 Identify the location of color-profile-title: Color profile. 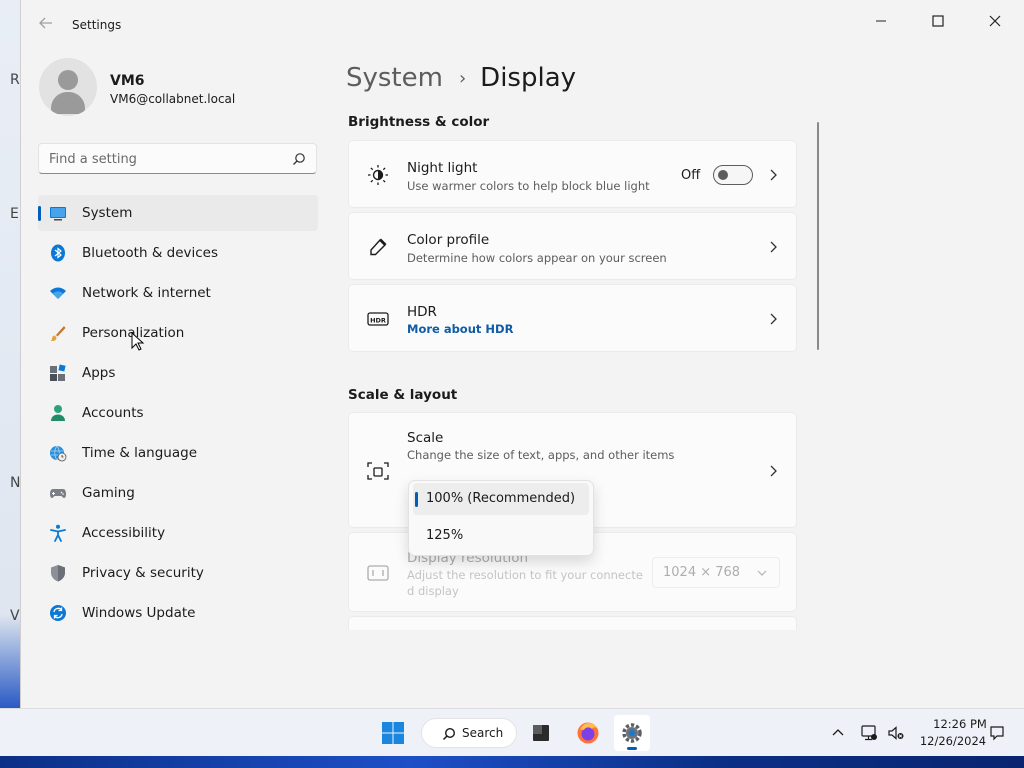
(448, 240).